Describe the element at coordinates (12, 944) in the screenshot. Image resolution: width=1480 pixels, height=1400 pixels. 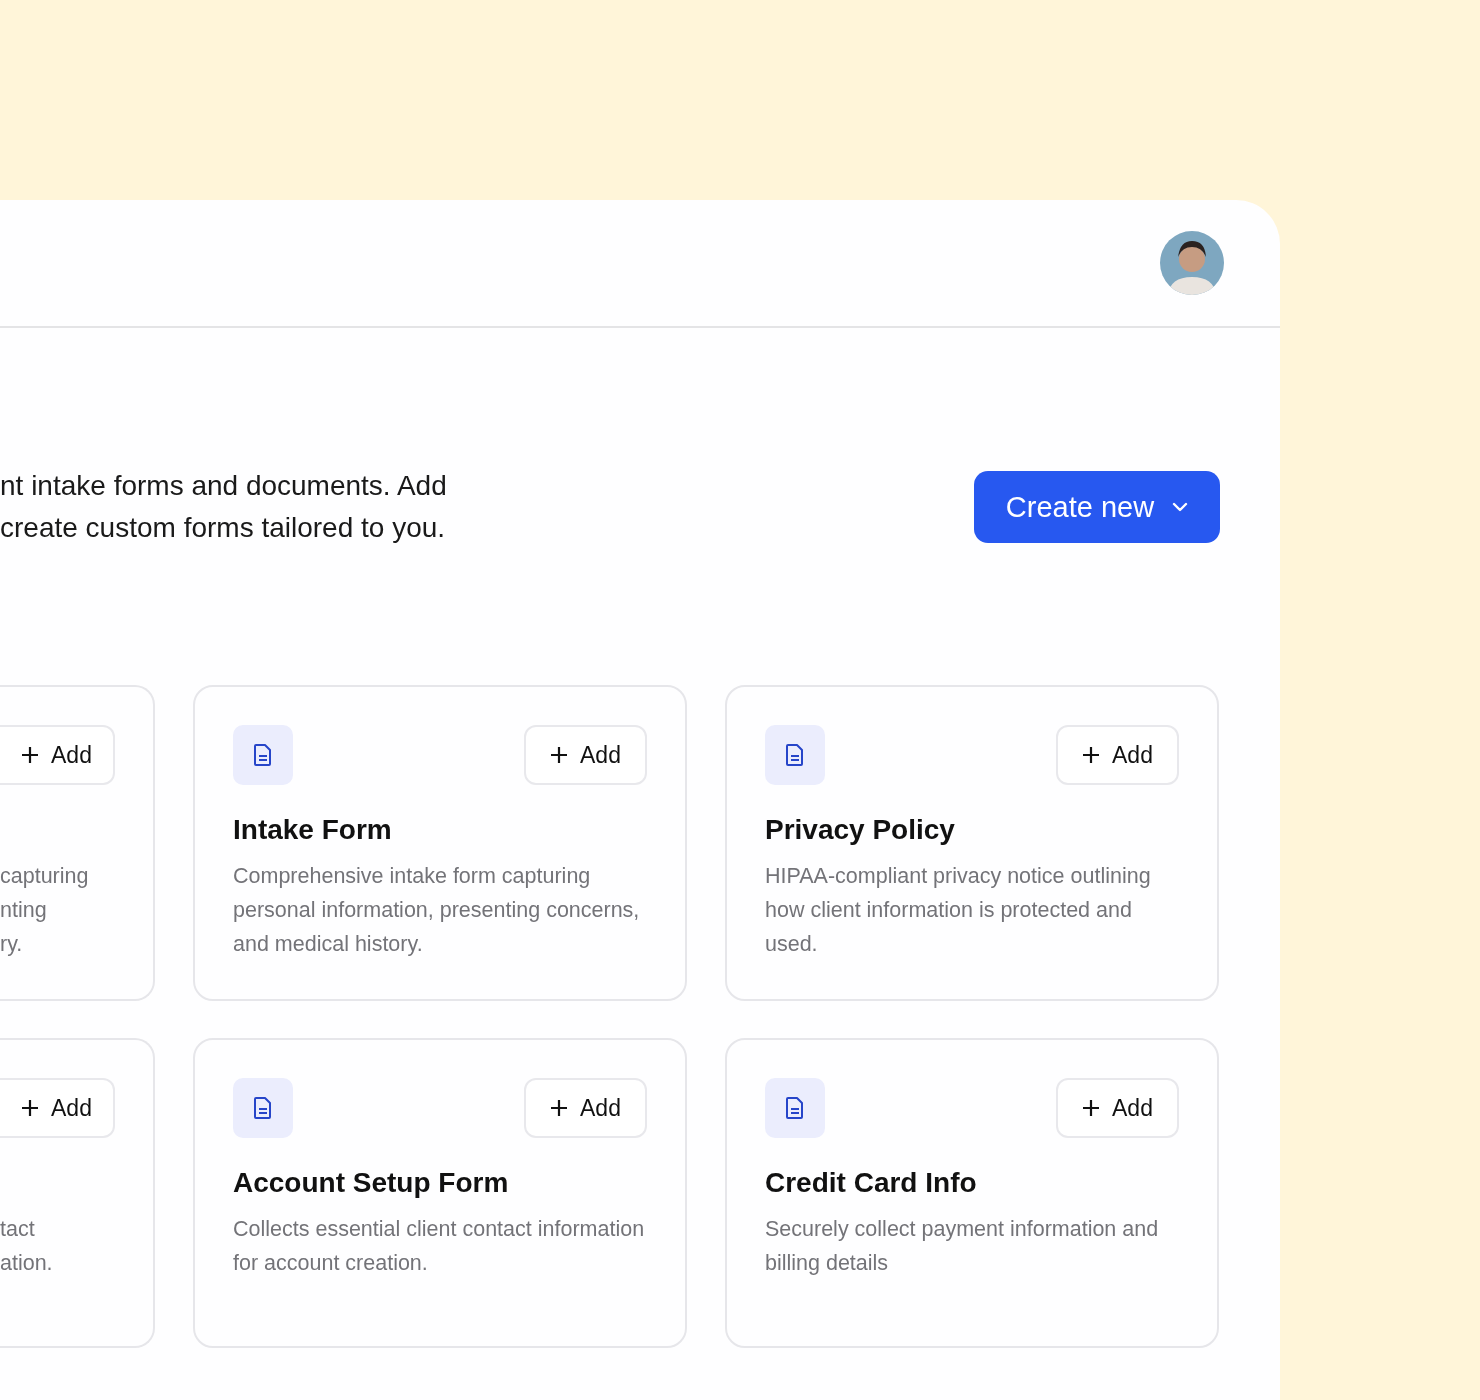
I see `card-description: ry.` at that location.